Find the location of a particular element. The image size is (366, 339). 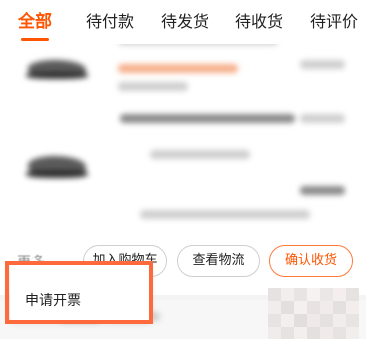

tab-pending-shipment: 待发货 is located at coordinates (185, 22).